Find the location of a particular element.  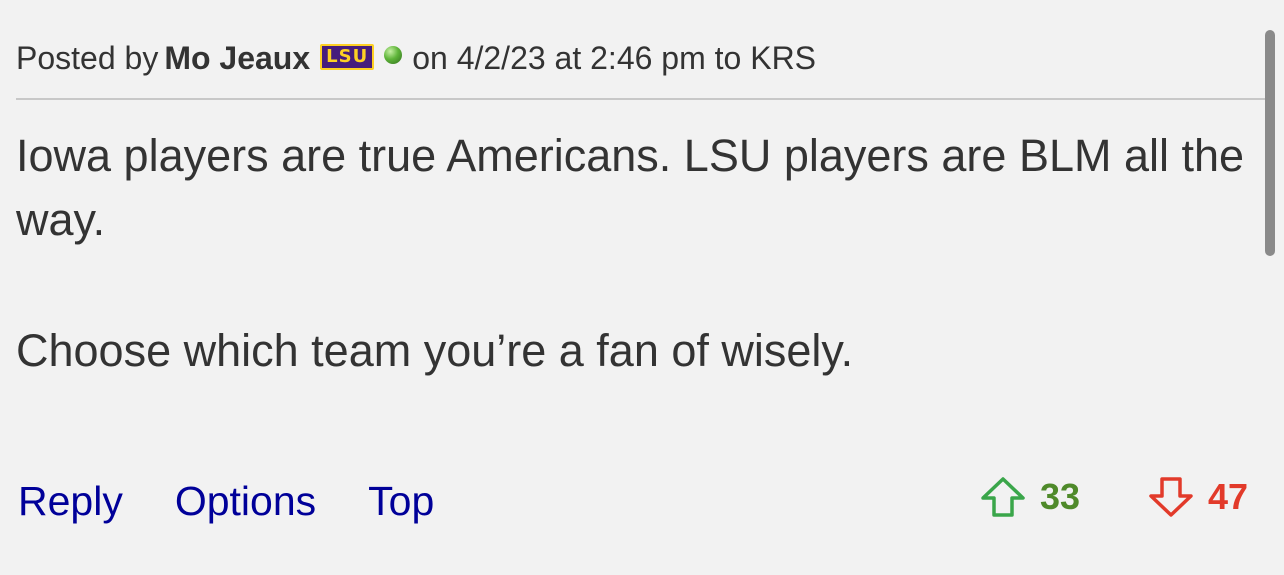

lsu-team-logo: LSU is located at coordinates (347, 56).